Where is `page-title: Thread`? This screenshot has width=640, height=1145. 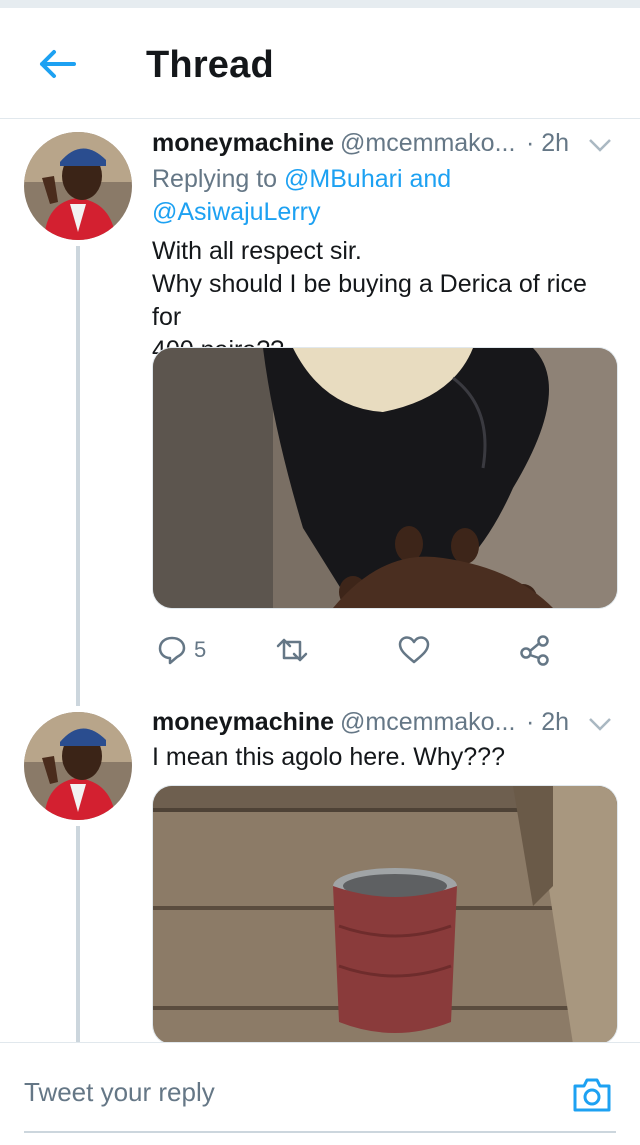
page-title: Thread is located at coordinates (210, 65).